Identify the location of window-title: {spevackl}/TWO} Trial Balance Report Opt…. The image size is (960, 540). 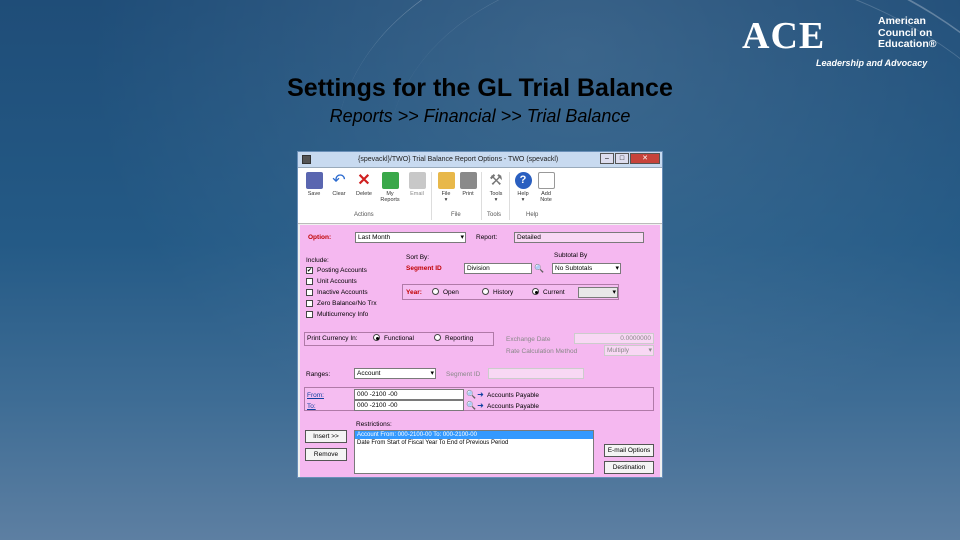
(458, 159).